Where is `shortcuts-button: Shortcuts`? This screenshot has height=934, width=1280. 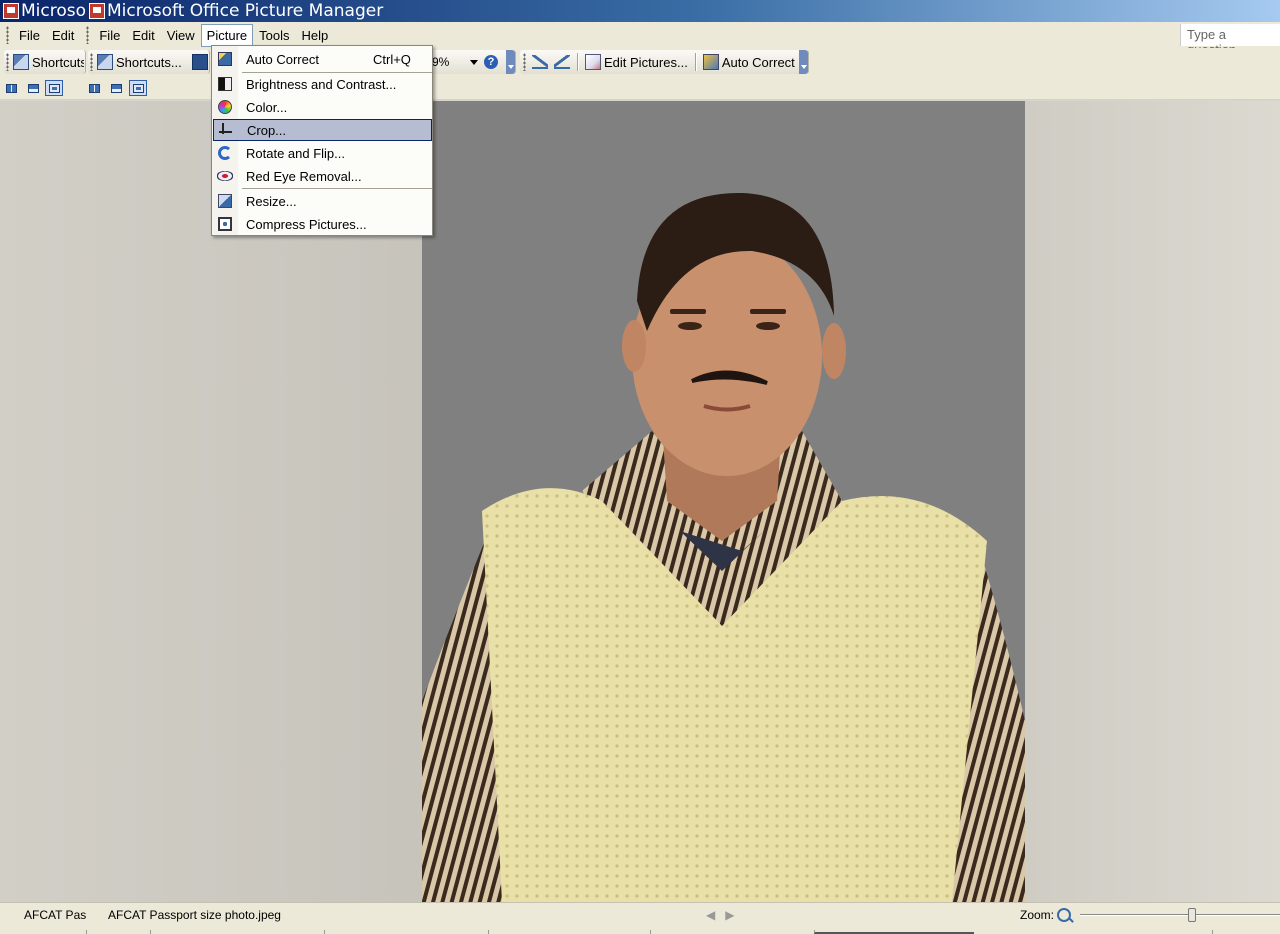
shortcuts-button: Shortcuts is located at coordinates (50, 62).